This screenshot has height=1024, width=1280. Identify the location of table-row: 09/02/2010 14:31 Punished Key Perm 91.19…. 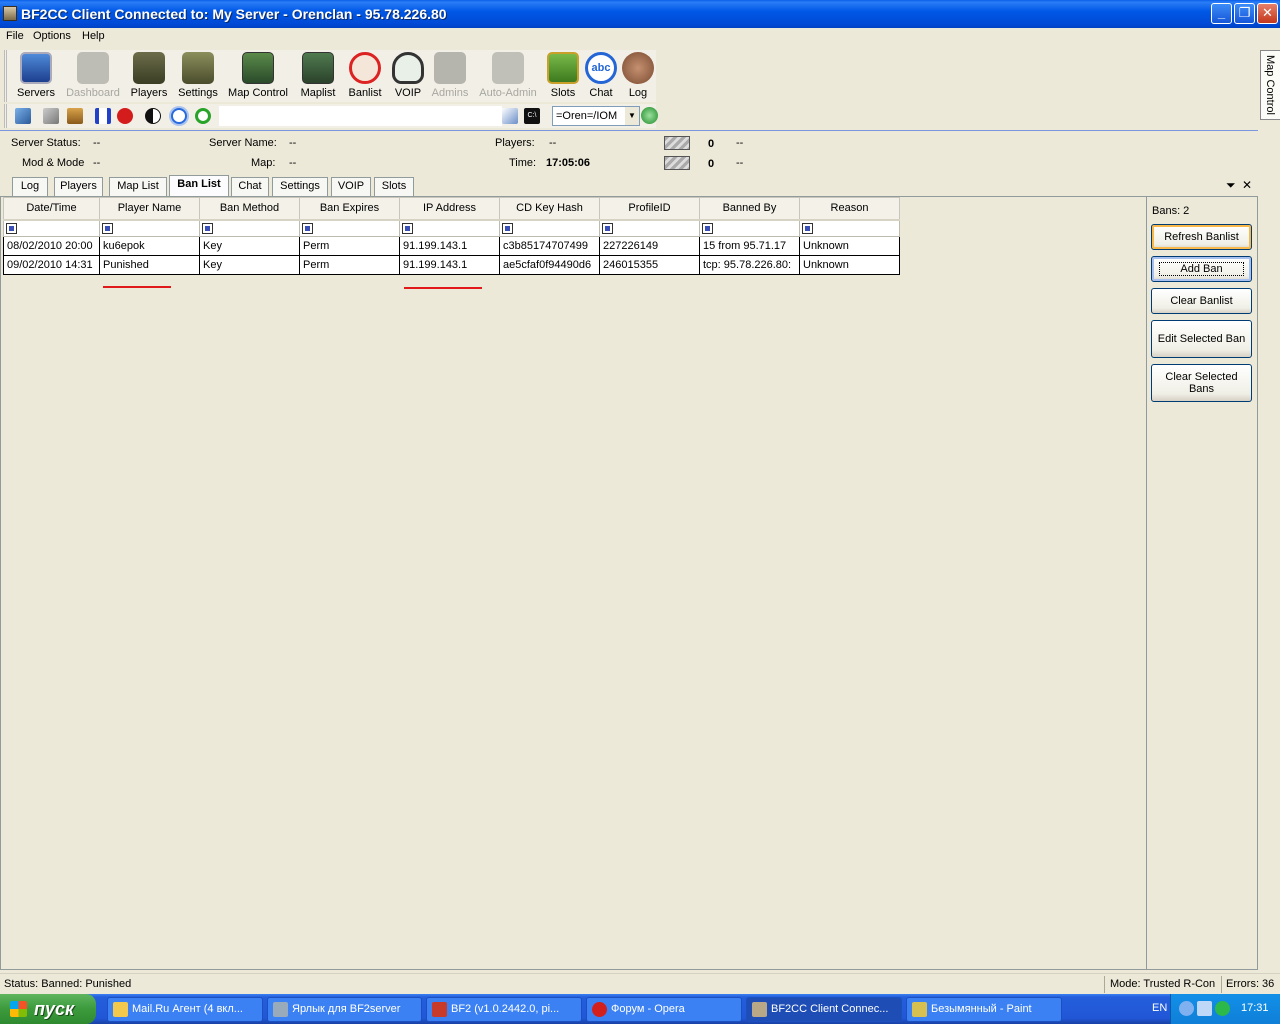
(451, 265).